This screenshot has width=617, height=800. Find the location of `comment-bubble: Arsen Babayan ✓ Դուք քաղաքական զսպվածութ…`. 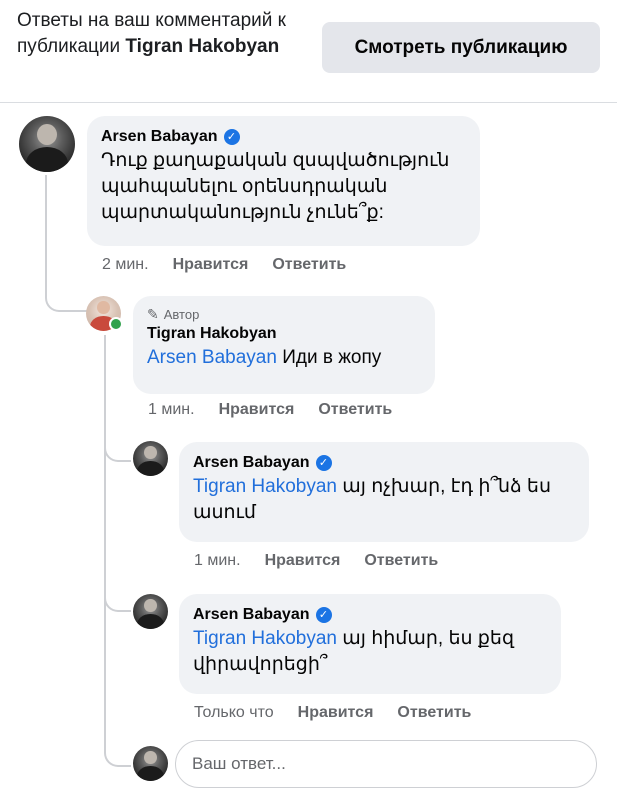

comment-bubble: Arsen Babayan ✓ Դուք քաղաքական զսպվածութ… is located at coordinates (283, 181).